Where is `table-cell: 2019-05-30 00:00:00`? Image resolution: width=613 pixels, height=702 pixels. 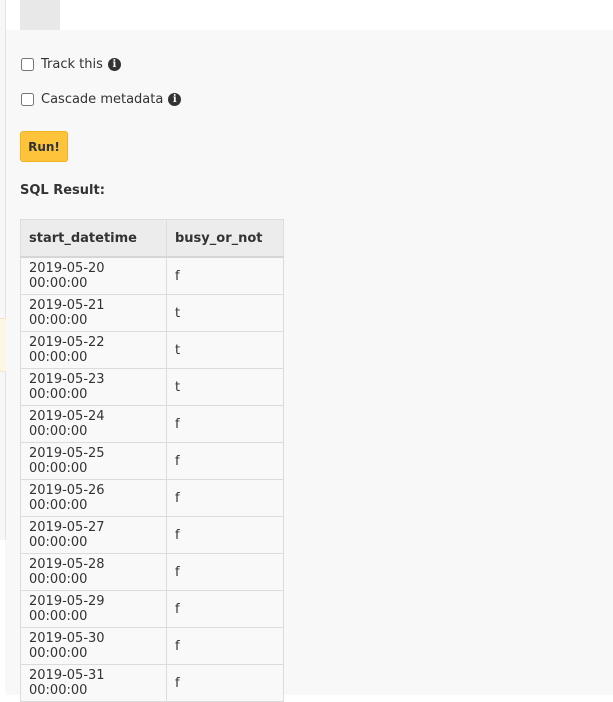 table-cell: 2019-05-30 00:00:00 is located at coordinates (93, 646).